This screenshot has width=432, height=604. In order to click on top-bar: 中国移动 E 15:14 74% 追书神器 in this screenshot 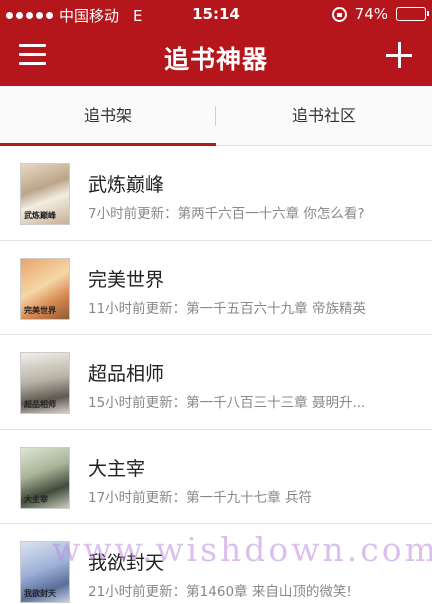, I will do `click(216, 43)`.